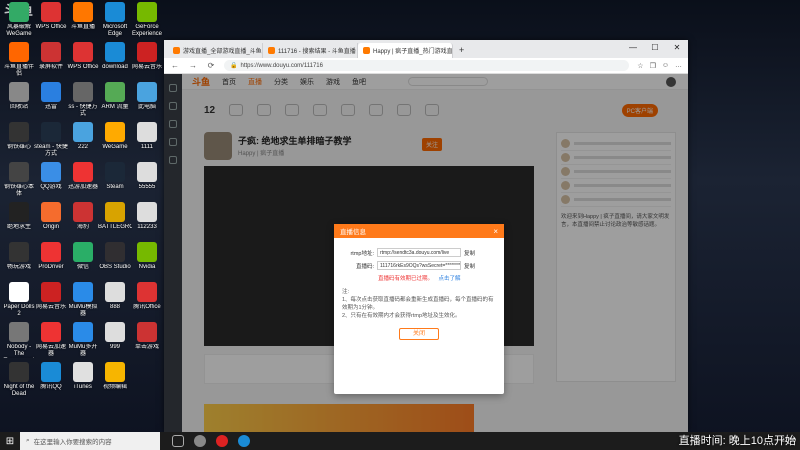  What do you see at coordinates (147, 96) in the screenshot?
I see `desktop-icon: 此电脑` at bounding box center [147, 96].